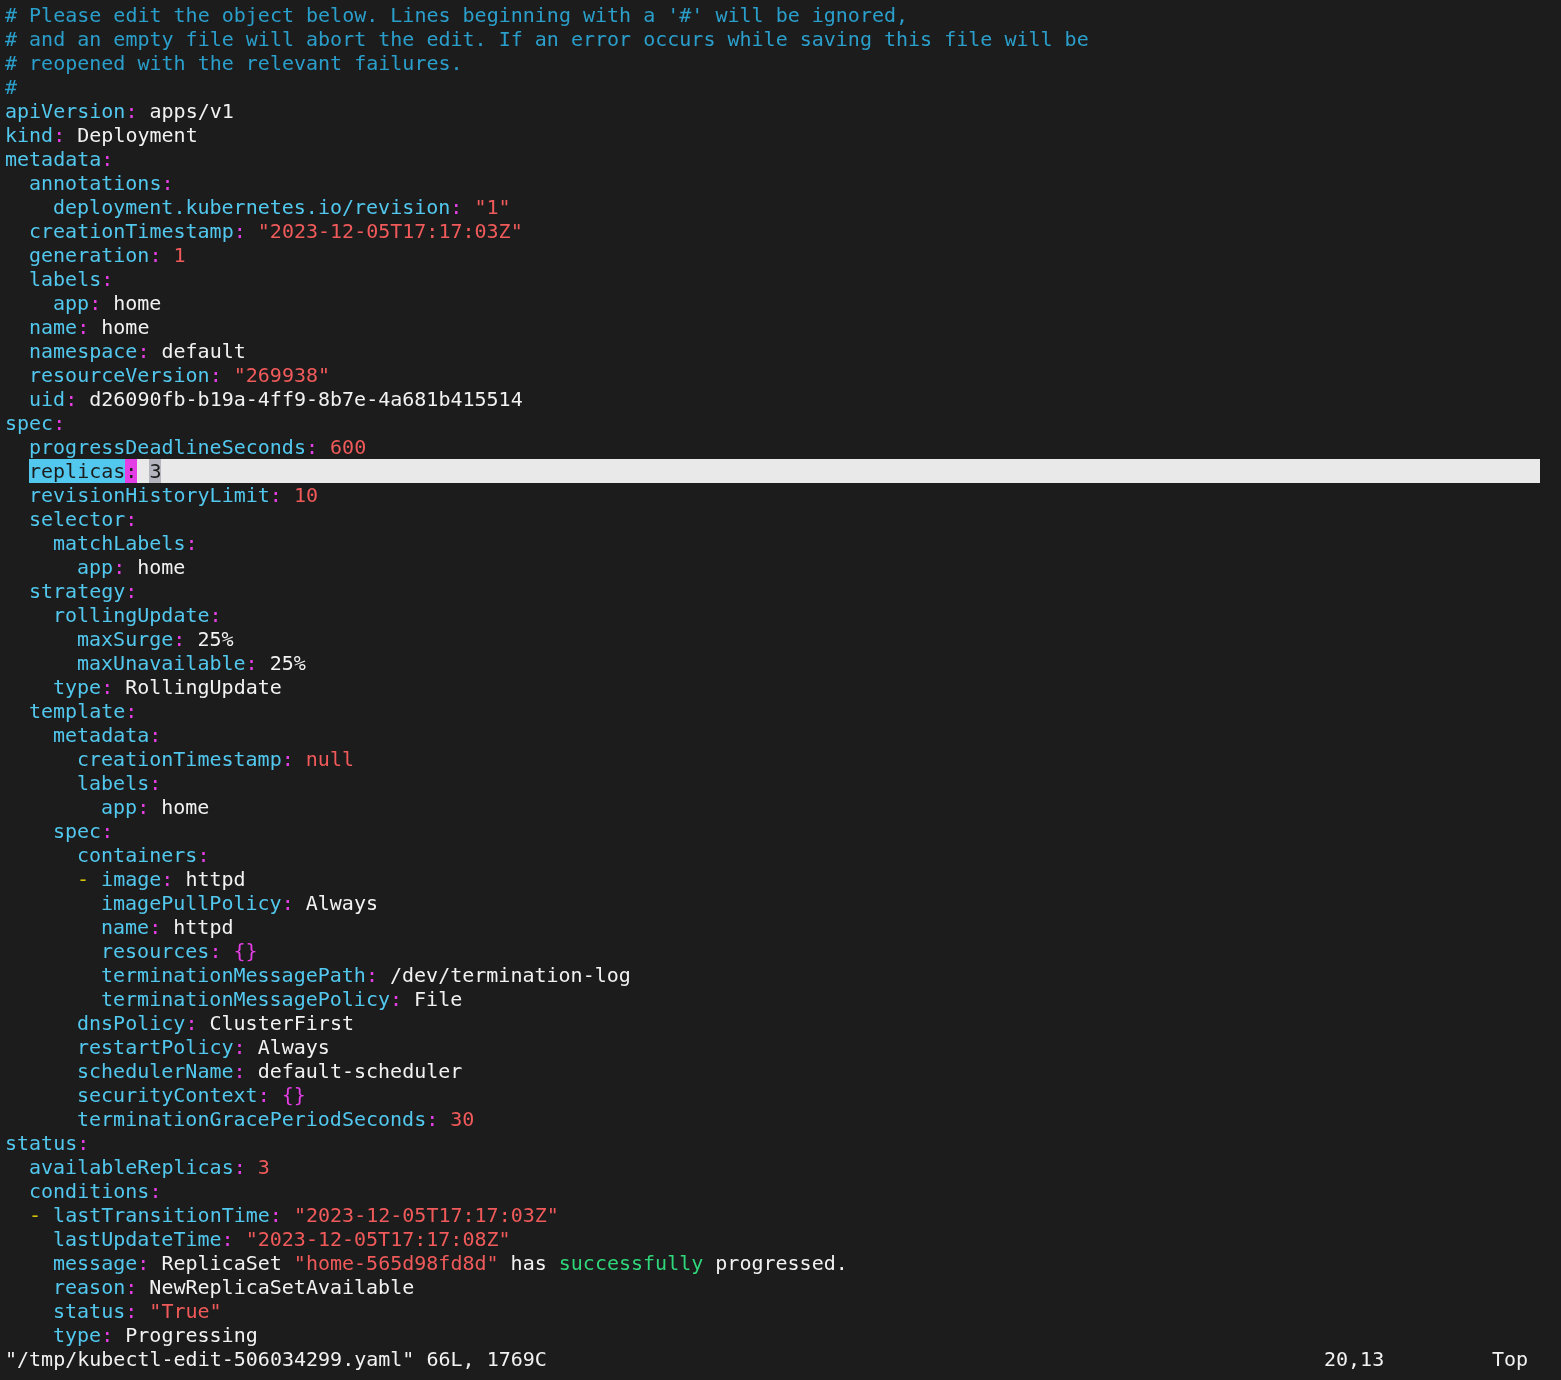  Describe the element at coordinates (161, 663) in the screenshot. I see `yaml-key: maxUnavailable` at that location.